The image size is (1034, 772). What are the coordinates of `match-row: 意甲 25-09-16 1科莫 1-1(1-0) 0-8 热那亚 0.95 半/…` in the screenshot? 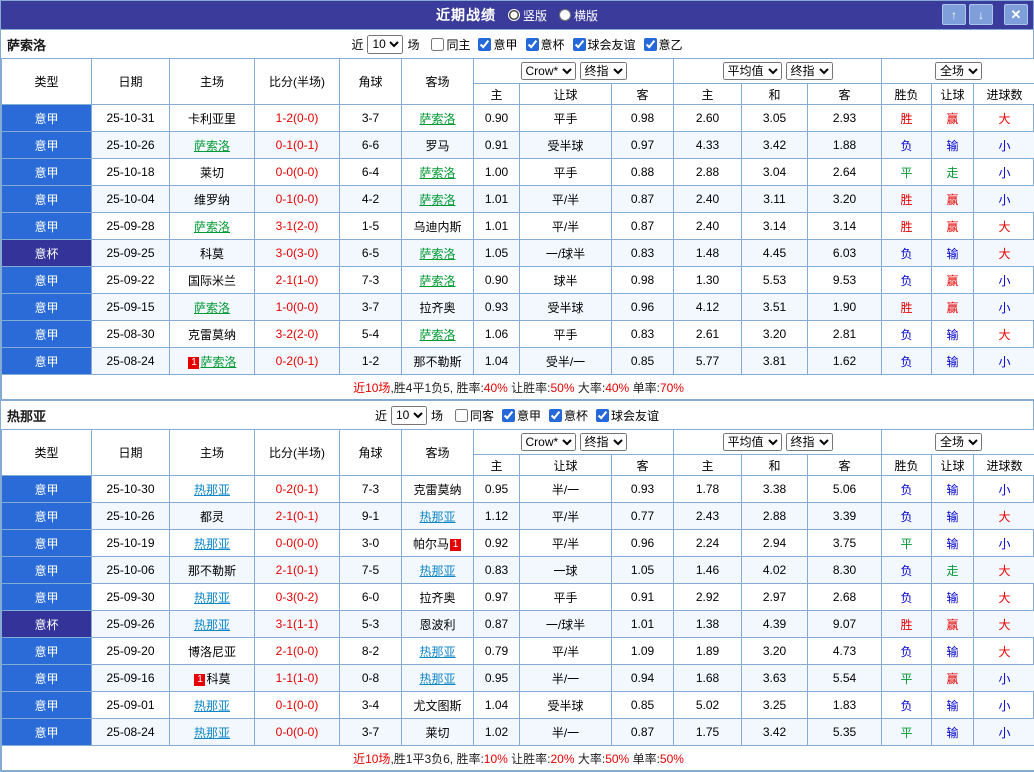 It's located at (518, 678).